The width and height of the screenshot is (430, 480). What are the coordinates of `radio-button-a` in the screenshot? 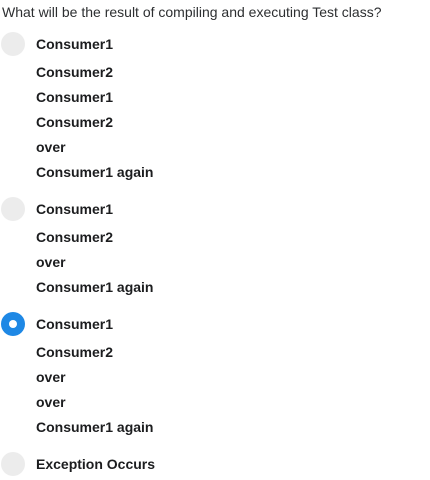 It's located at (13, 44).